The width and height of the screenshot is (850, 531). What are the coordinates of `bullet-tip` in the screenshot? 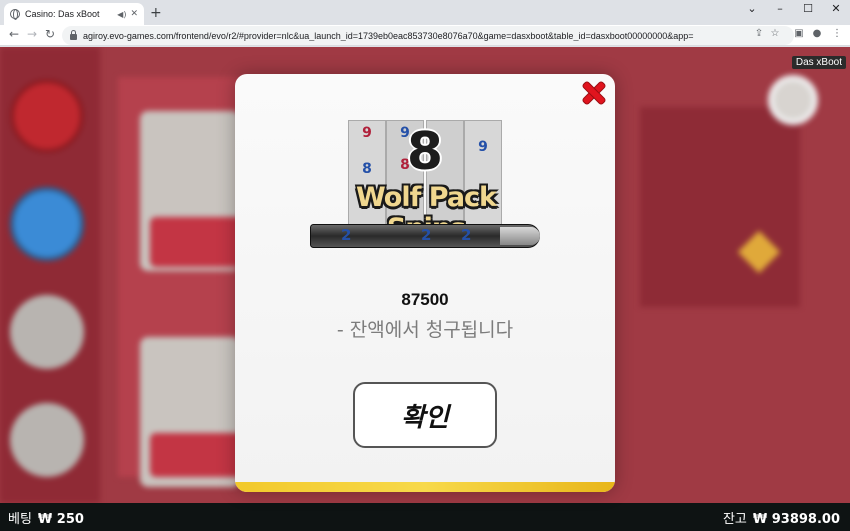 It's located at (520, 236).